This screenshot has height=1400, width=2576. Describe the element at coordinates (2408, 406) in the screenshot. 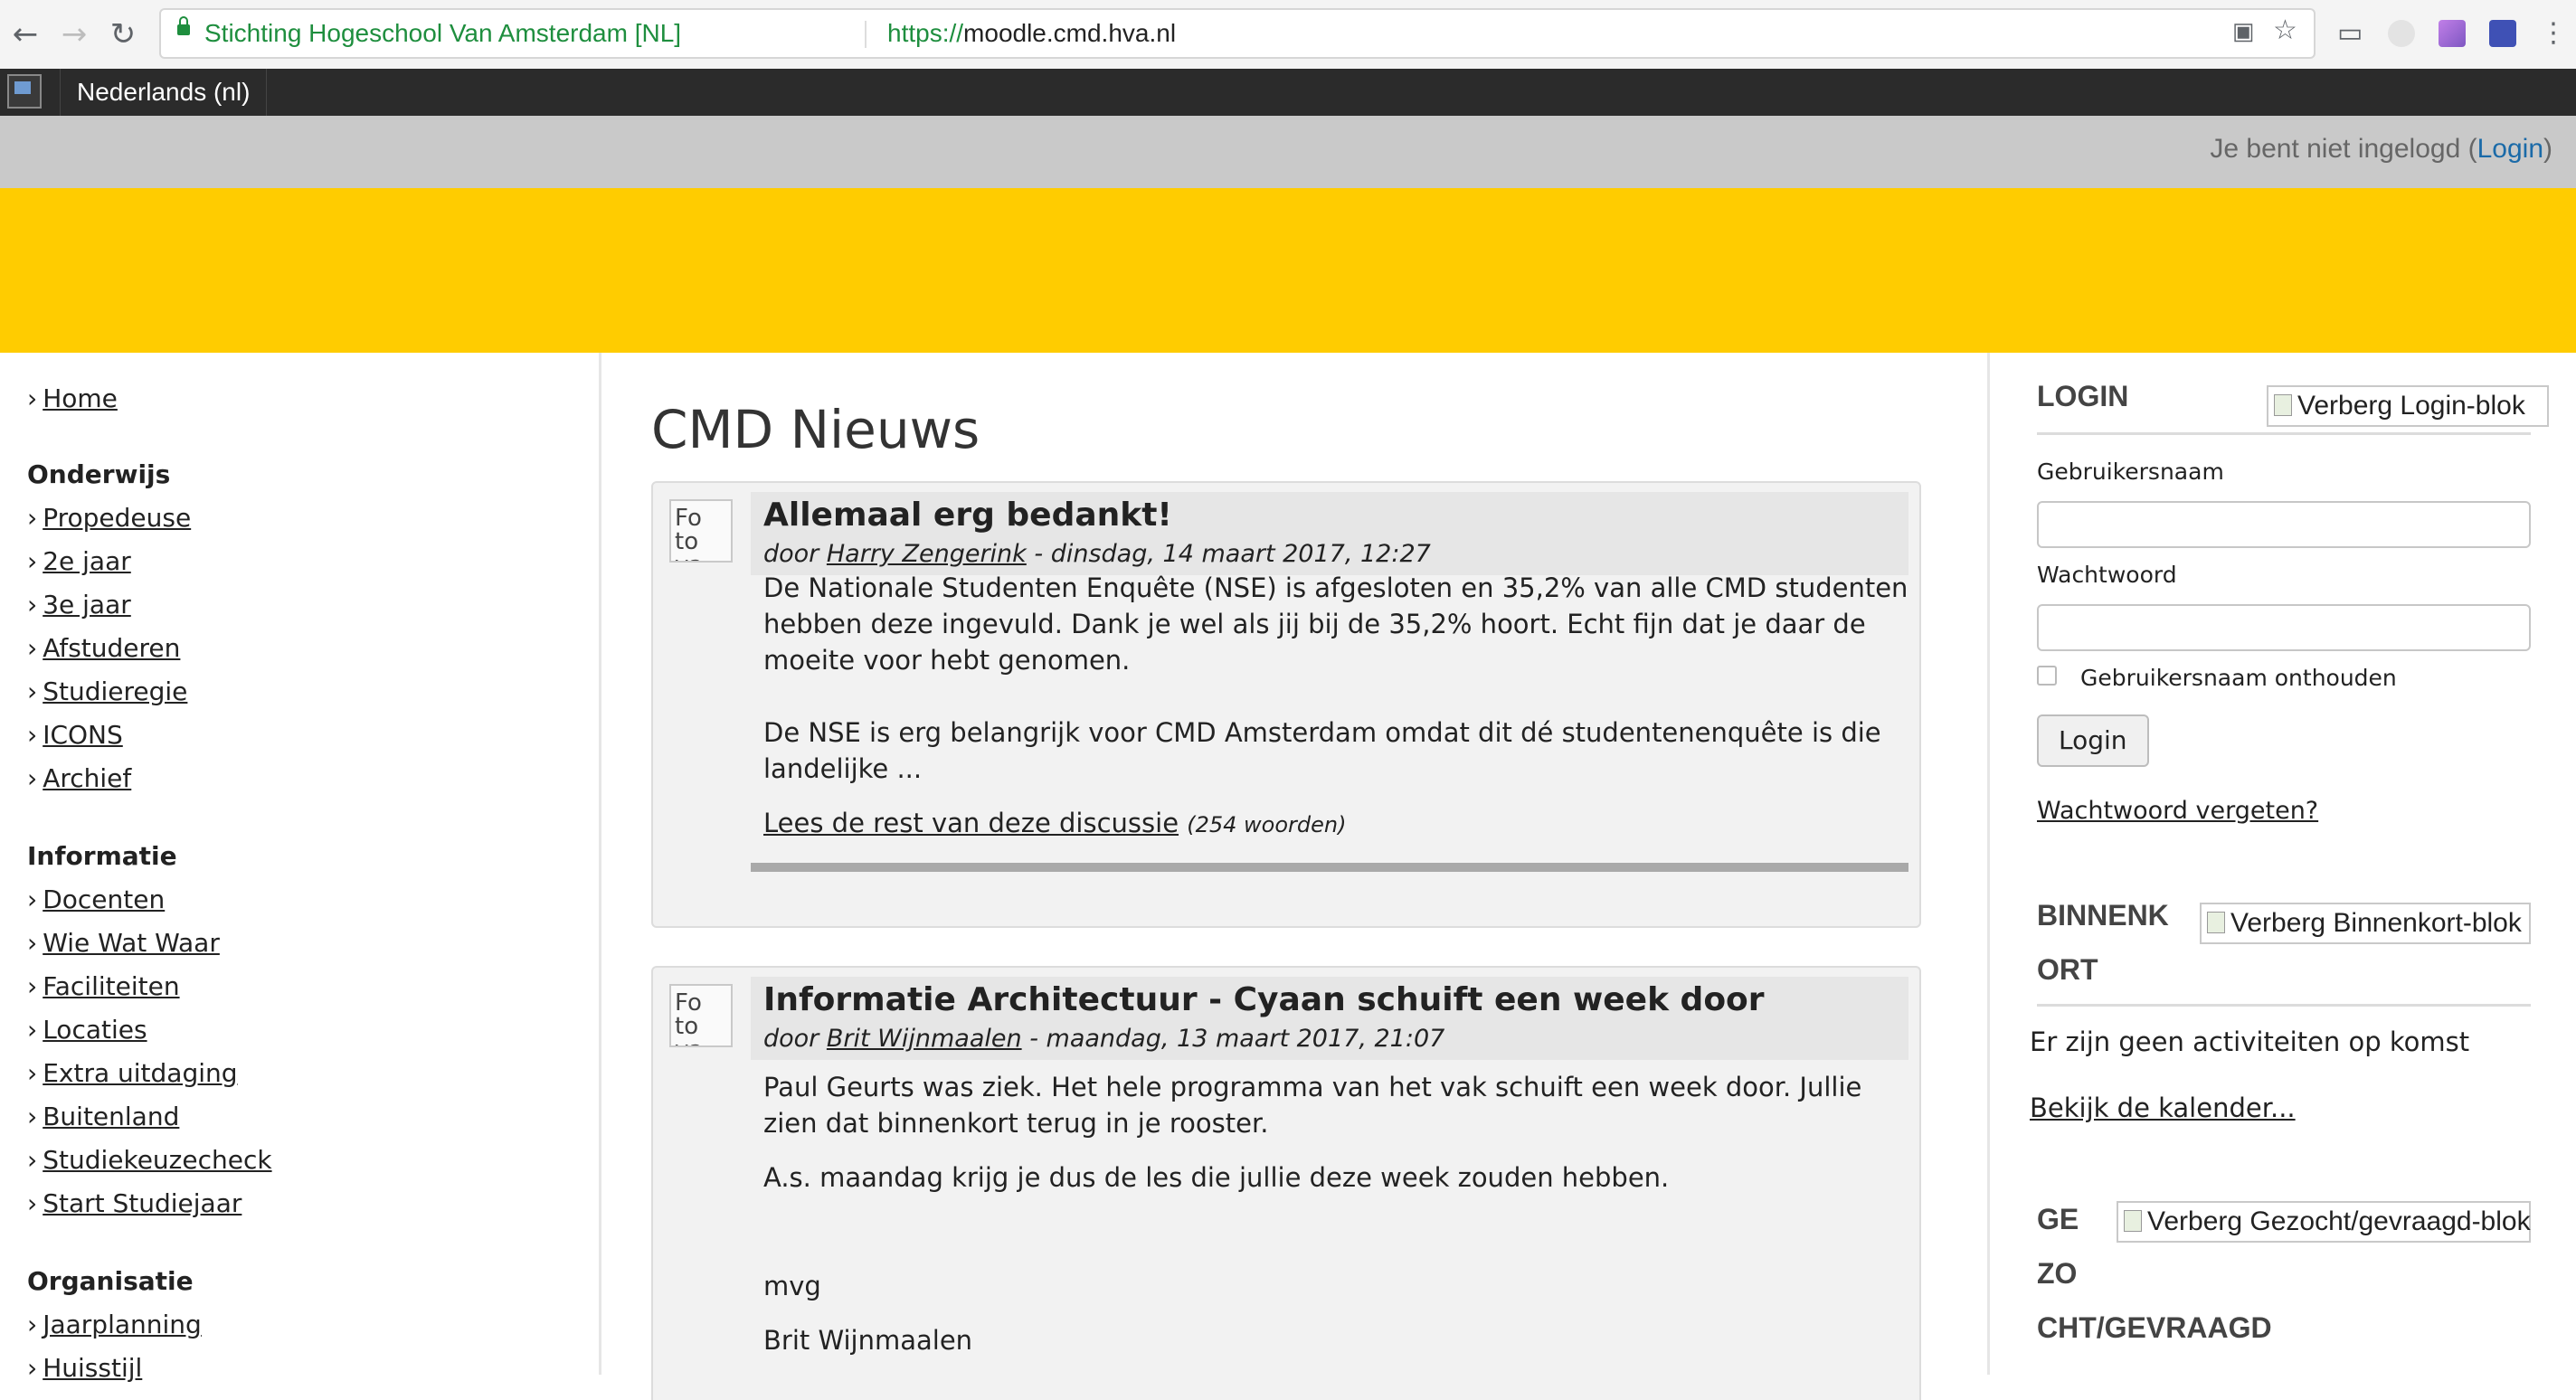

I see `hide-login-block-button: Verberg Login-blok` at that location.